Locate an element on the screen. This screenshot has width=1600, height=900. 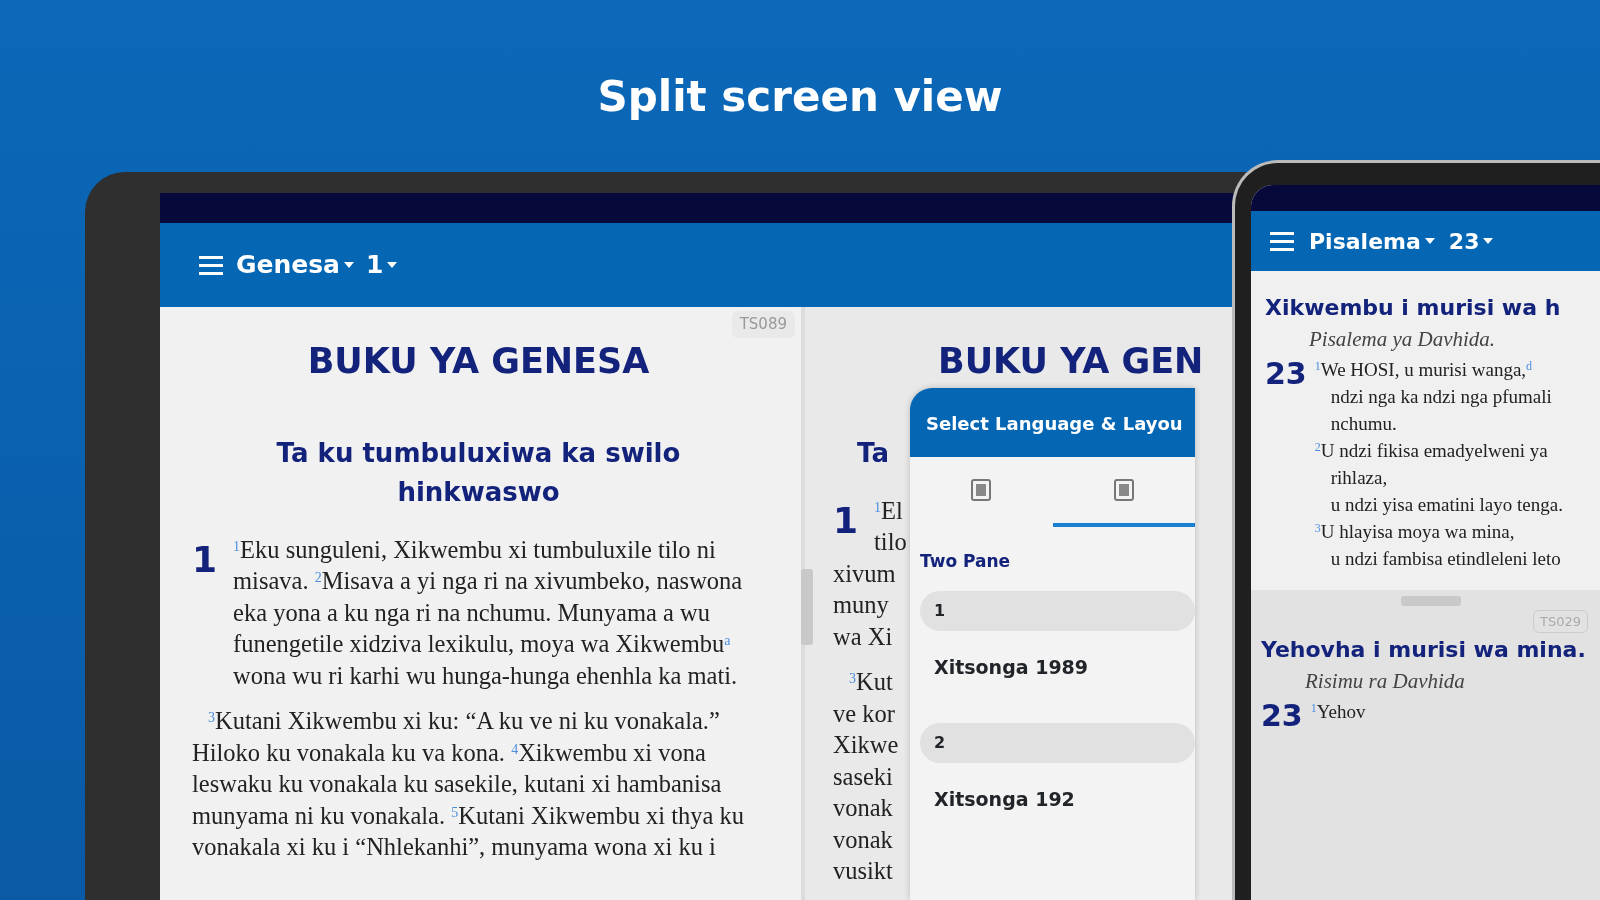
pane-number: 1 is located at coordinates (1057, 610).